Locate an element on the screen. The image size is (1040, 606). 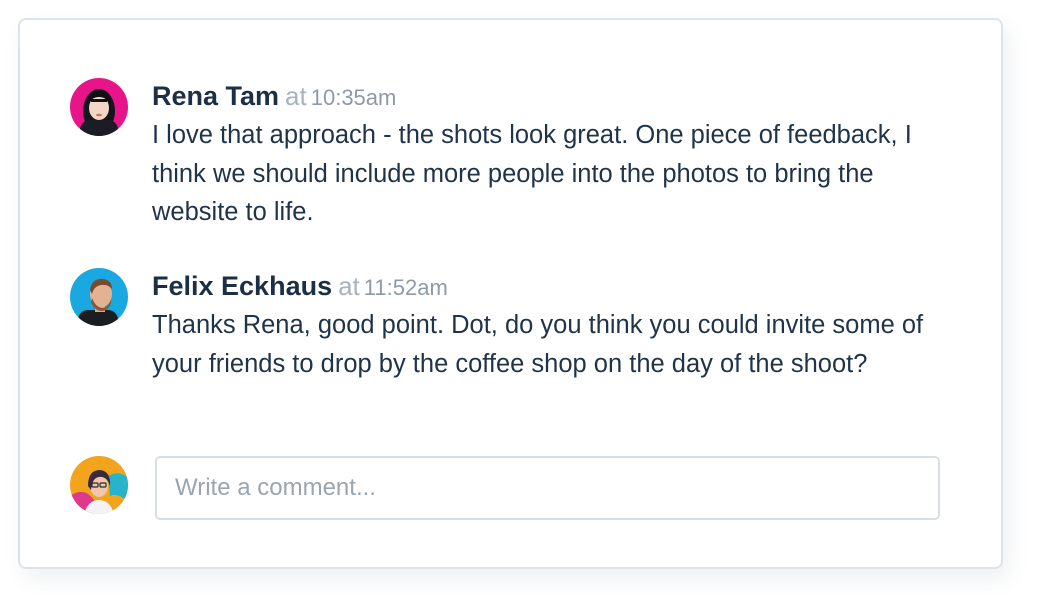
rena-avatar-photo is located at coordinates (99, 107).